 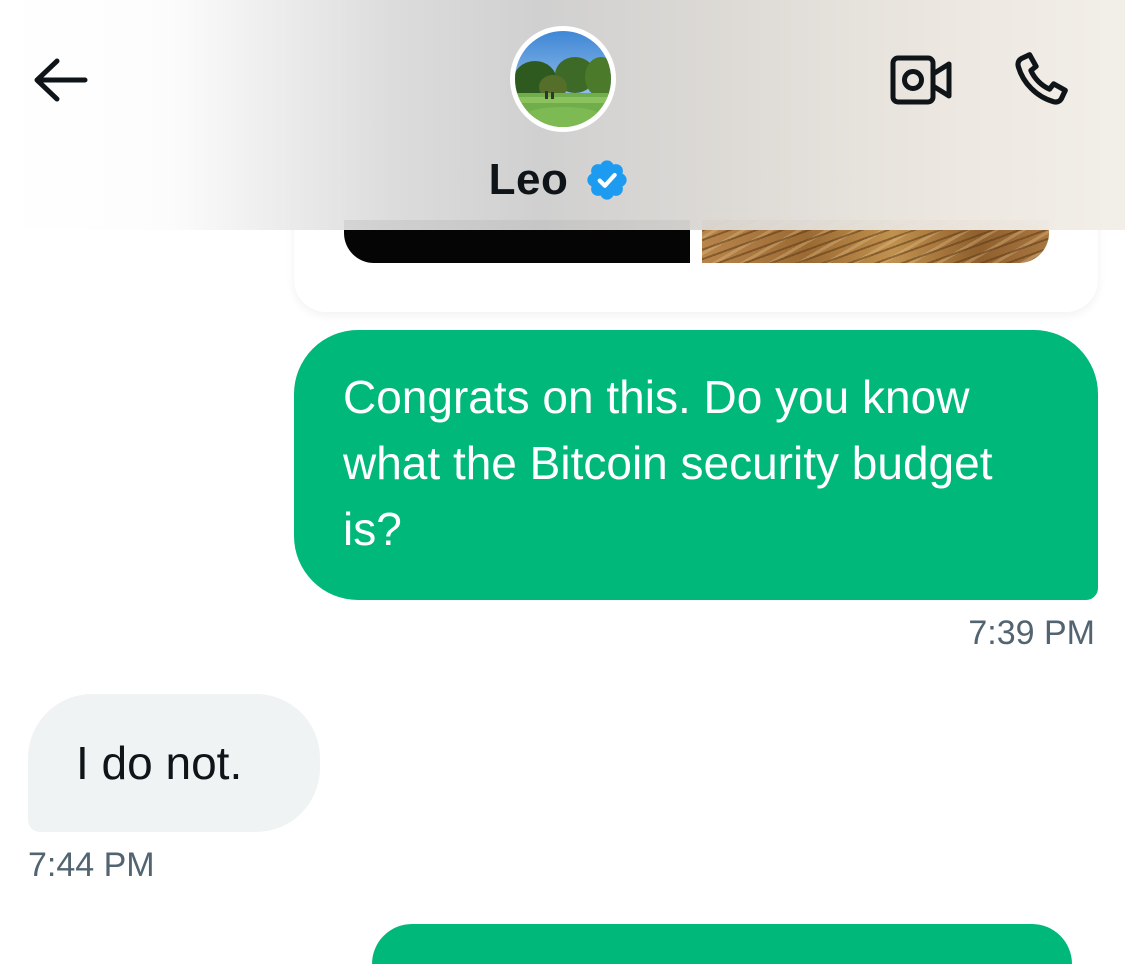 I want to click on video-camera-icon, so click(x=921, y=80).